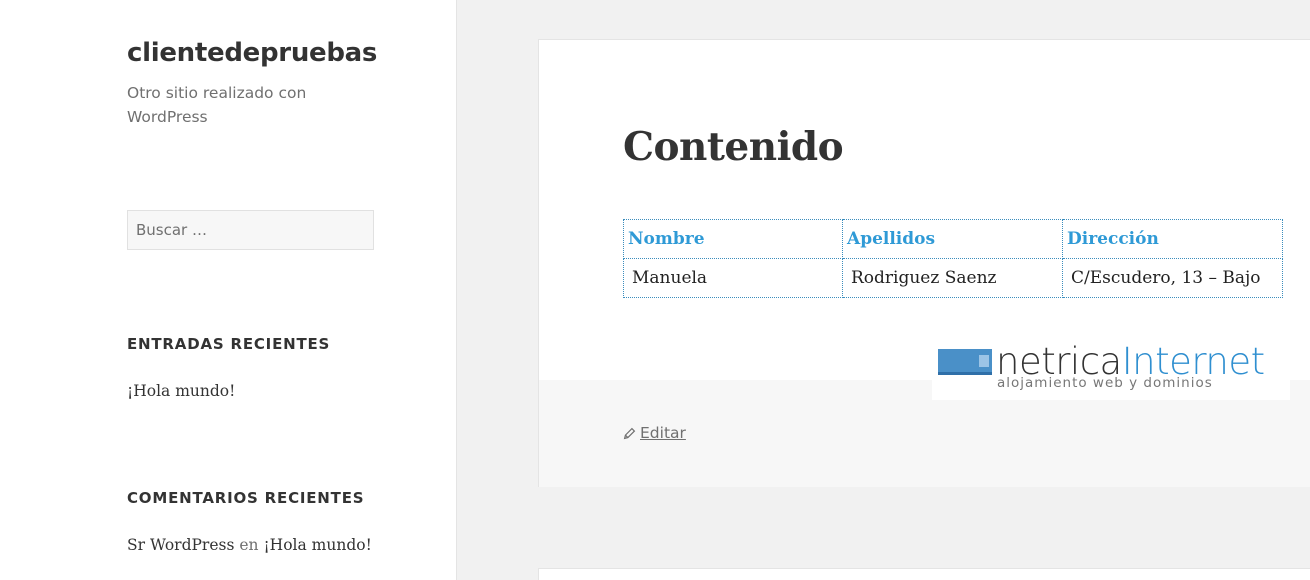 The width and height of the screenshot is (1310, 580). Describe the element at coordinates (217, 105) in the screenshot. I see `site-description: Otro sitio realizado con WordPress` at that location.